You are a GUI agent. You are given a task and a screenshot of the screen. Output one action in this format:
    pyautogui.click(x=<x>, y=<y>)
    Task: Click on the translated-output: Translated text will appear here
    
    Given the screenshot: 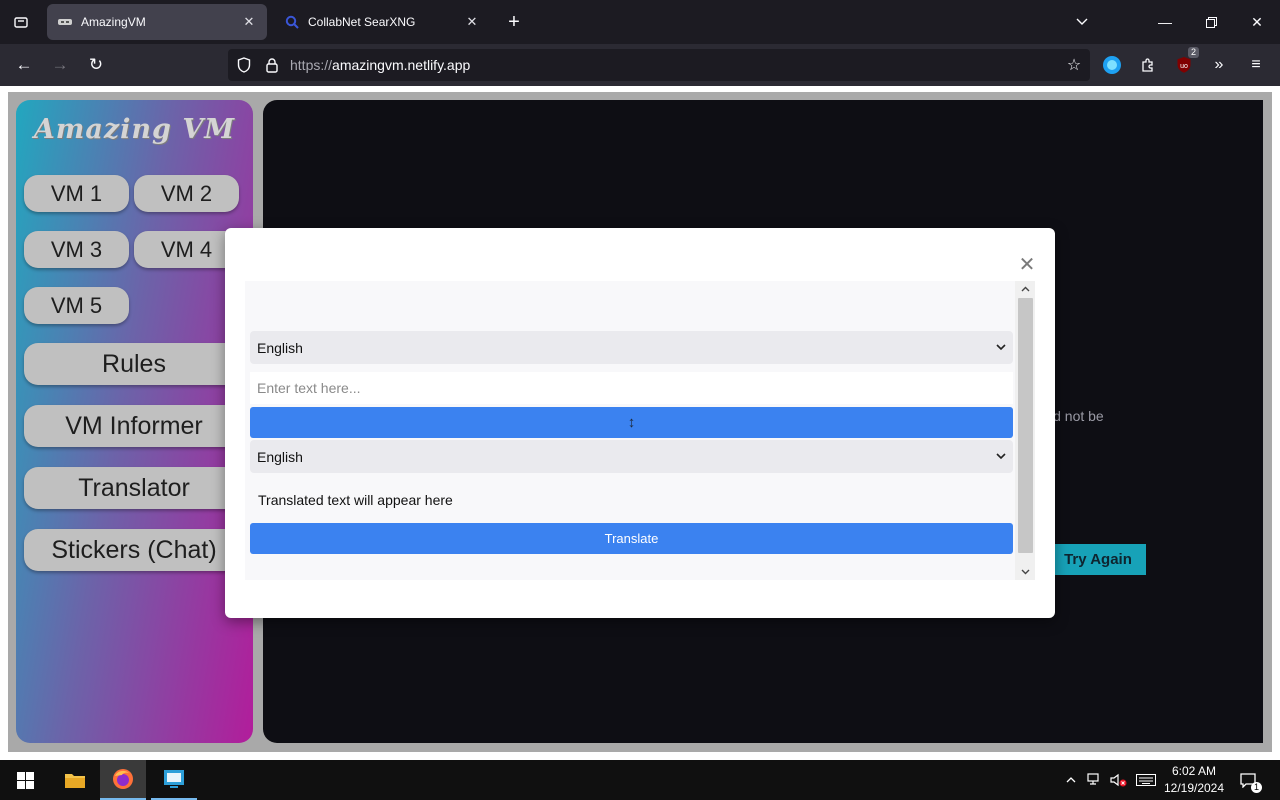 What is the action you would take?
    pyautogui.click(x=355, y=500)
    